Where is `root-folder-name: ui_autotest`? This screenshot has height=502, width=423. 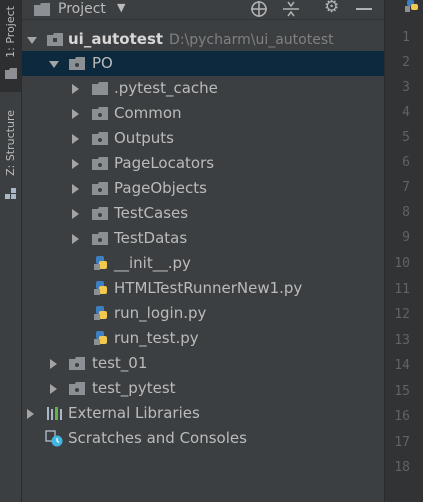
root-folder-name: ui_autotest is located at coordinates (116, 39).